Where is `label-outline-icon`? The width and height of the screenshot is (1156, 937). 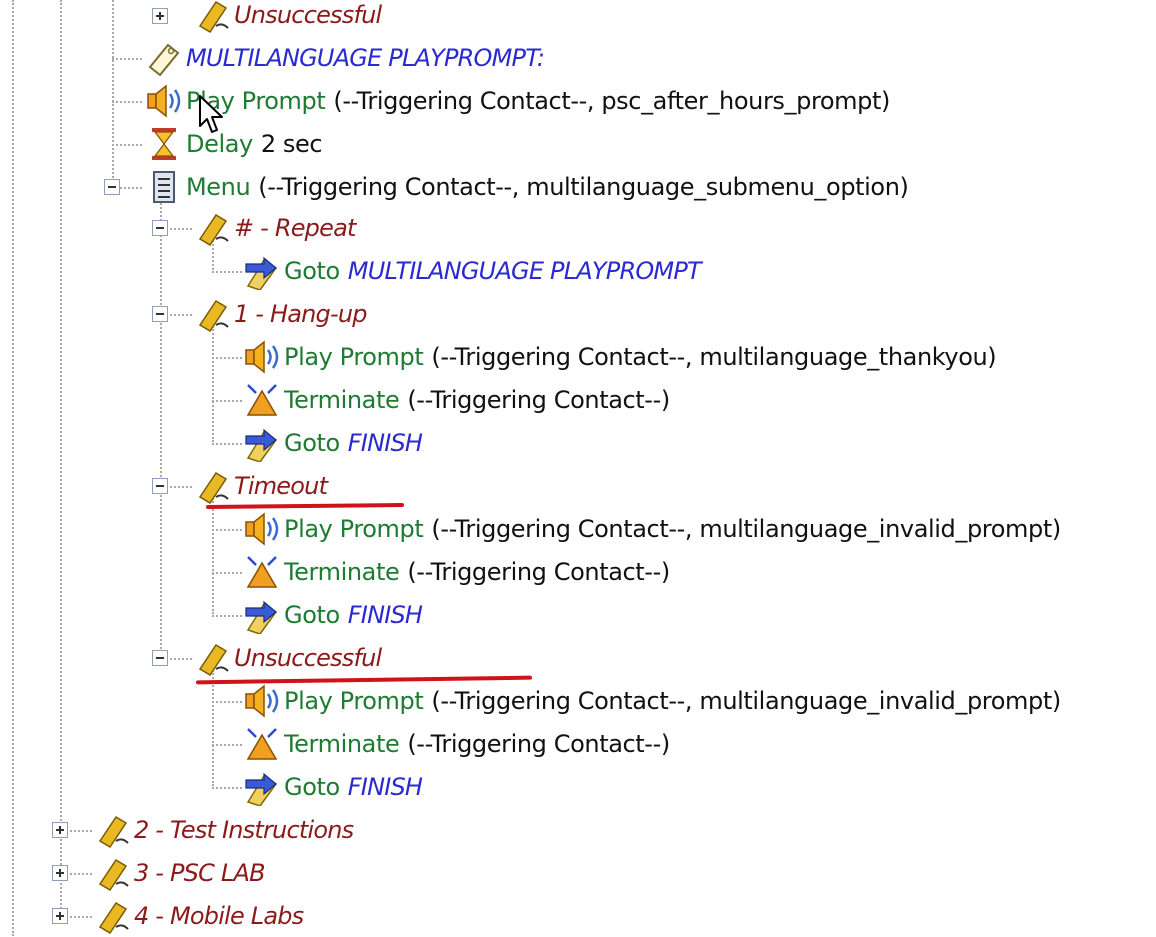 label-outline-icon is located at coordinates (164, 58).